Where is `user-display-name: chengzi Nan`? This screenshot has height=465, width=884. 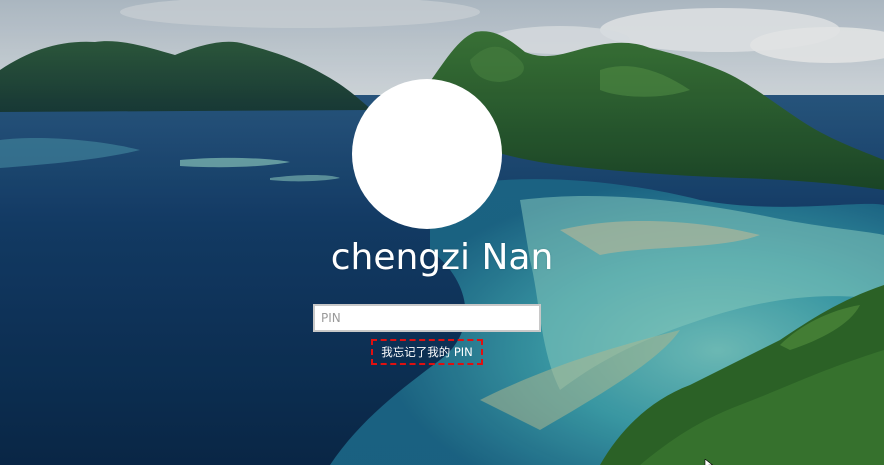
user-display-name: chengzi Nan is located at coordinates (442, 257).